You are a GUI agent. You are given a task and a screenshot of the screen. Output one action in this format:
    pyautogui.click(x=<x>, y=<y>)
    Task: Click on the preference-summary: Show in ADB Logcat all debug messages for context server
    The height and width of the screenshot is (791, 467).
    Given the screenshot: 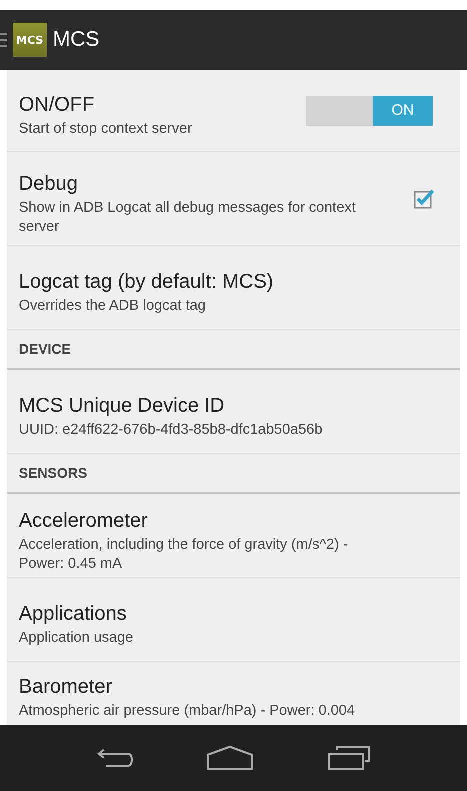 What is the action you would take?
    pyautogui.click(x=188, y=217)
    